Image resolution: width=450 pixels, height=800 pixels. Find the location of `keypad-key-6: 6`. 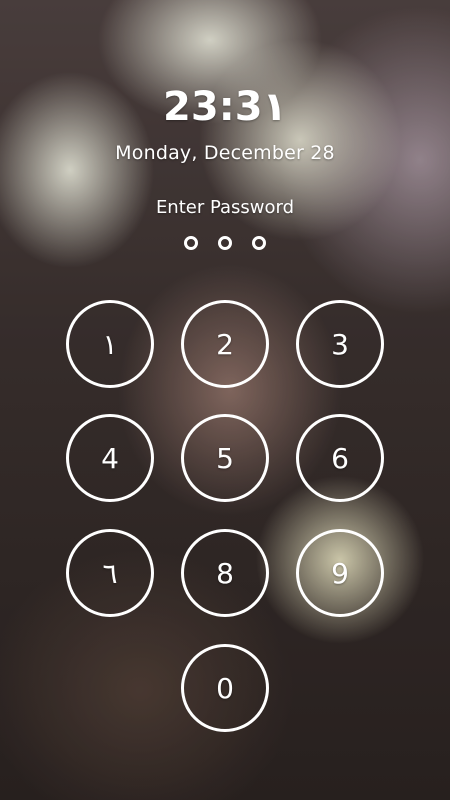

keypad-key-6: 6 is located at coordinates (340, 458).